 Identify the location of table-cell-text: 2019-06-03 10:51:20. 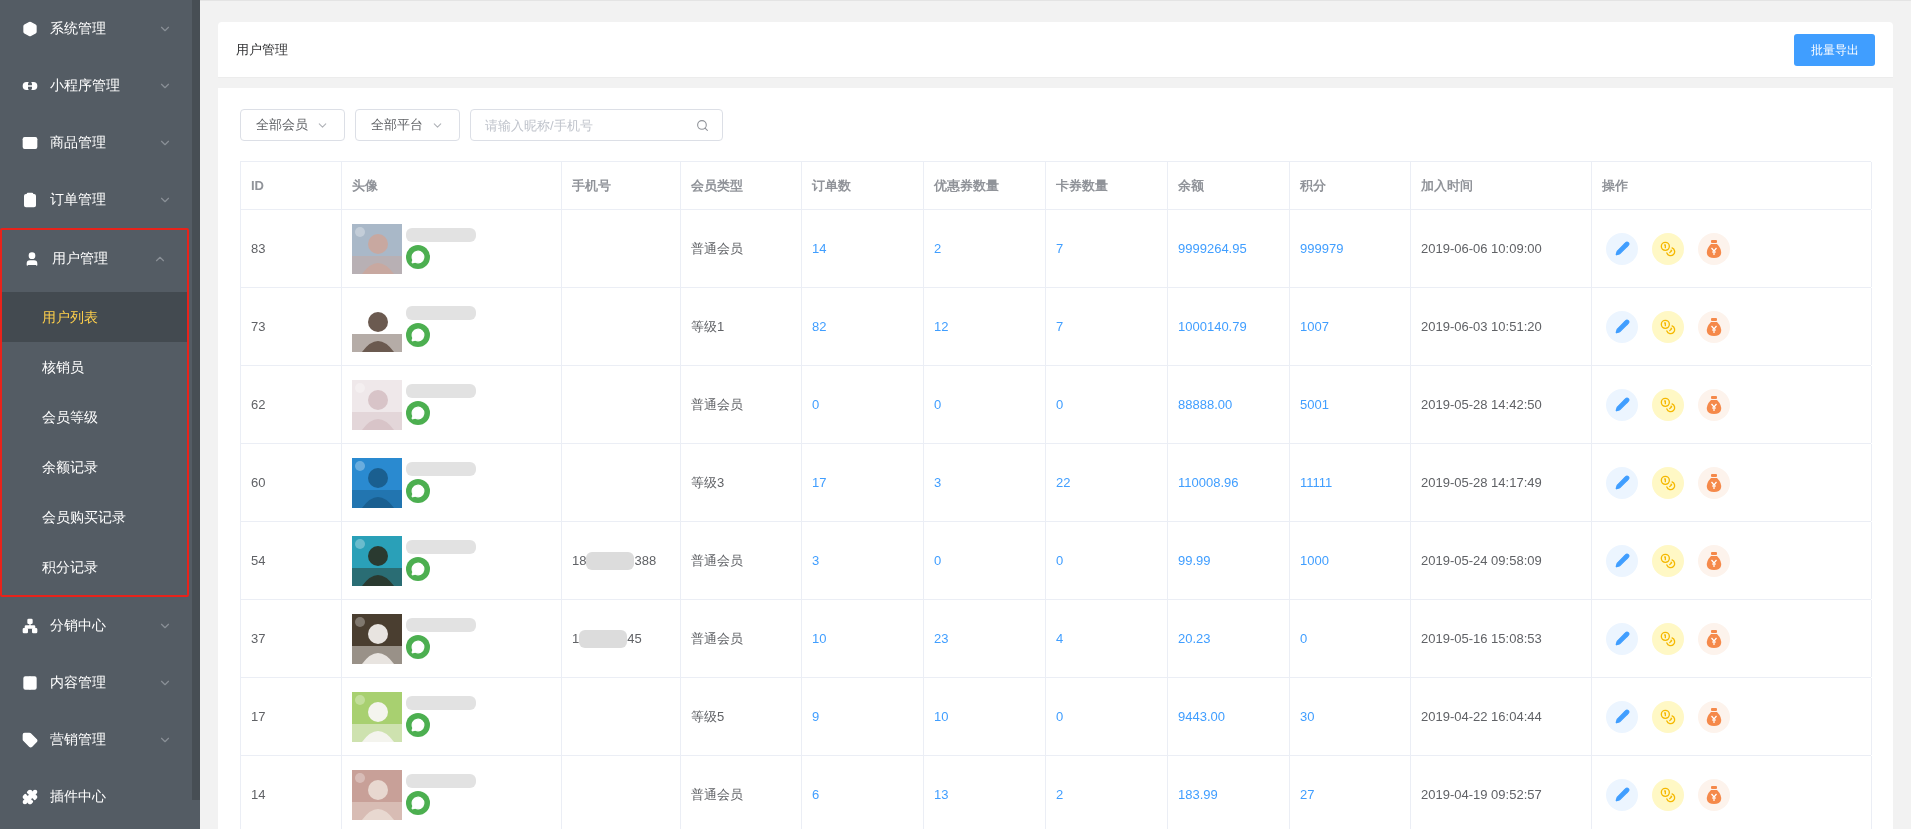
(1481, 326).